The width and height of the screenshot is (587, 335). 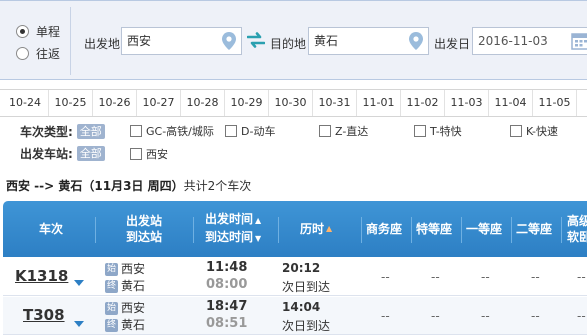 I want to click on train-number-link: K1318, so click(x=41, y=276).